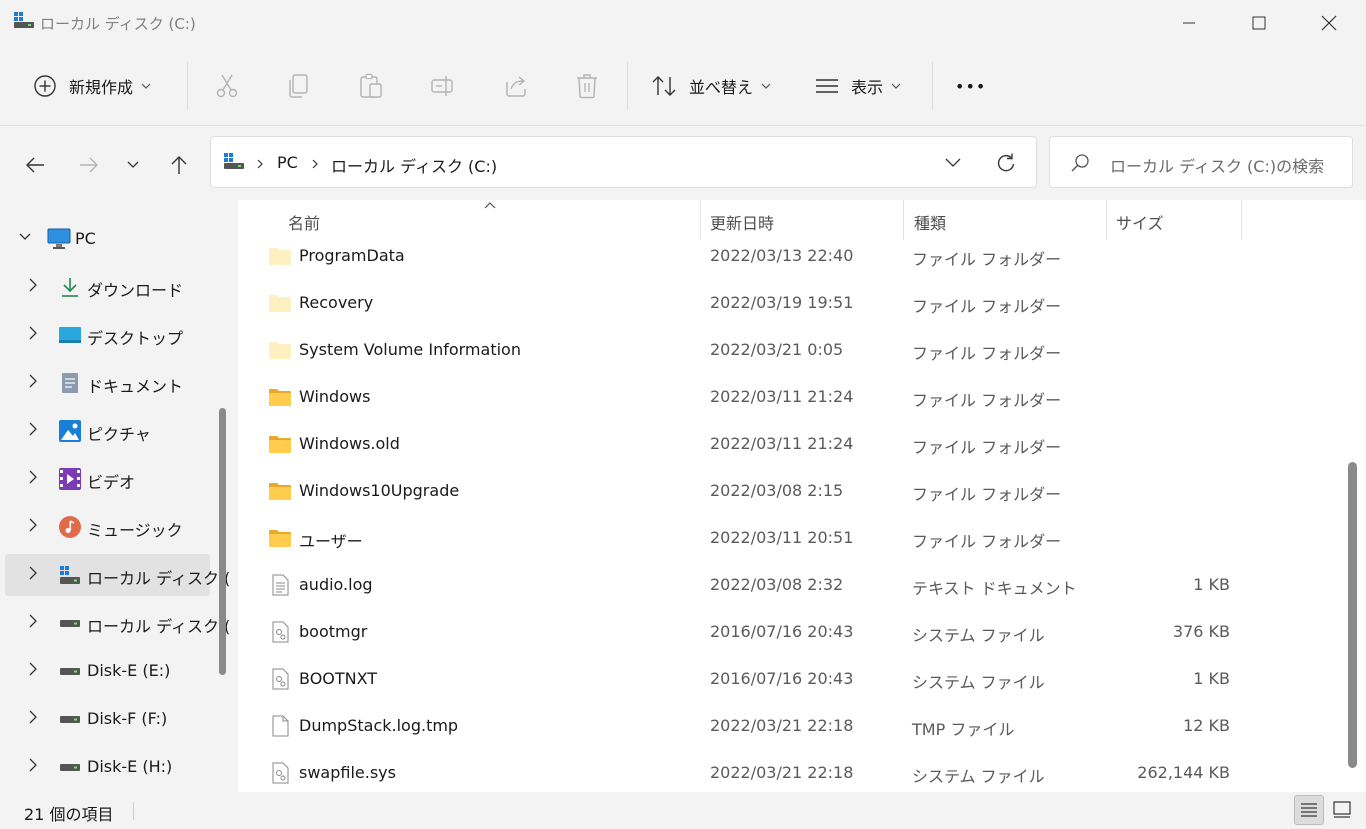  I want to click on sidebar-item-music: ミュージック, so click(107, 527).